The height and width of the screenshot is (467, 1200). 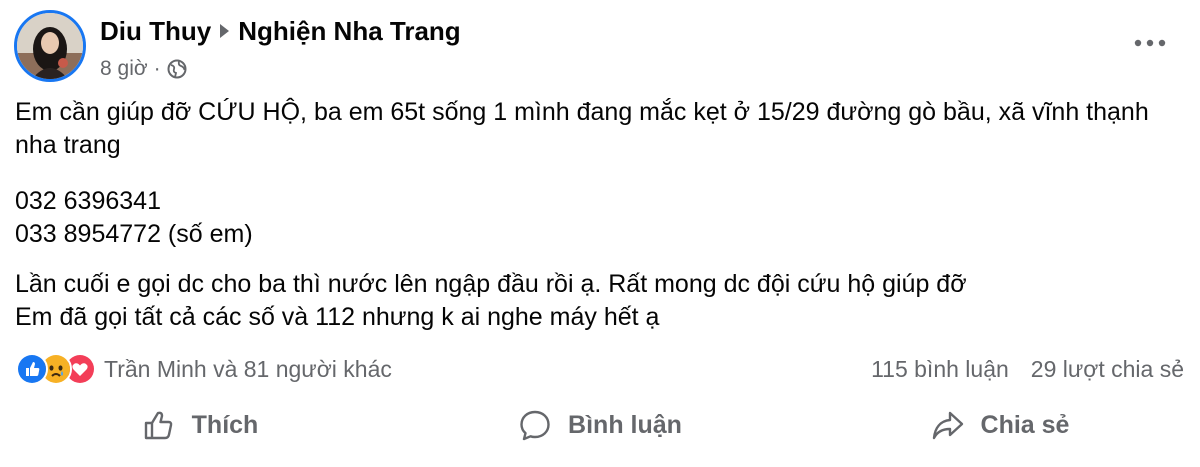 I want to click on group-name: Nghiện Nha Trang, so click(x=349, y=31).